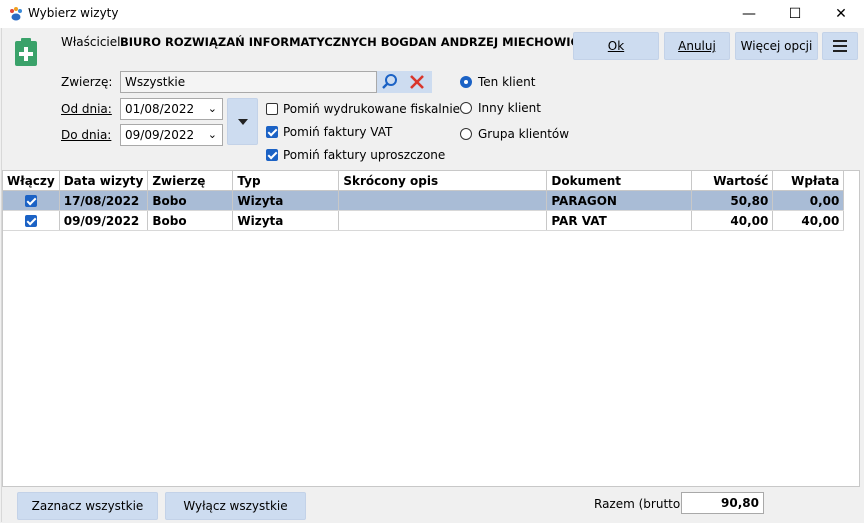  What do you see at coordinates (235, 506) in the screenshot?
I see `deselect-all-button: Wyłącz wszystkie` at bounding box center [235, 506].